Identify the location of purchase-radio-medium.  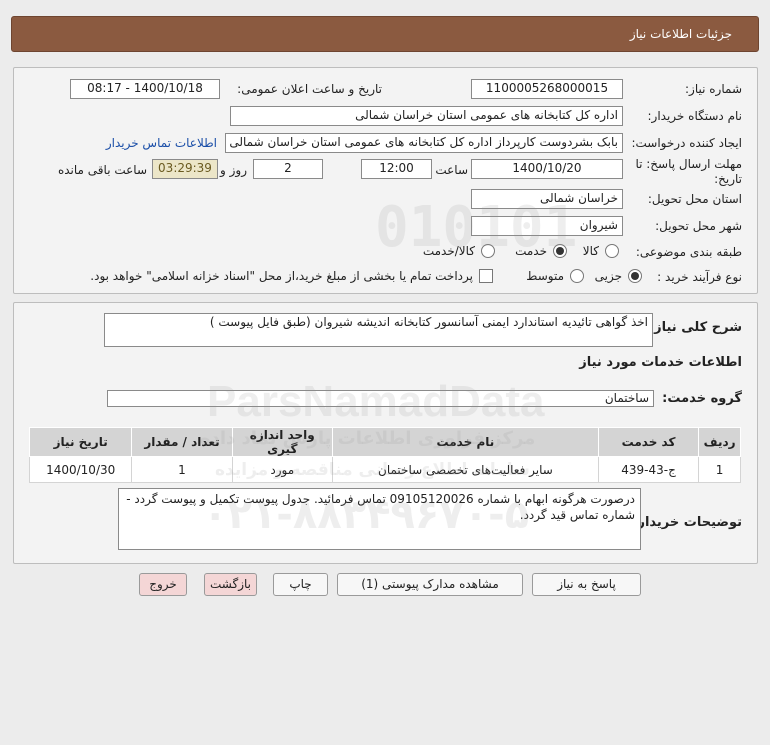
(577, 276).